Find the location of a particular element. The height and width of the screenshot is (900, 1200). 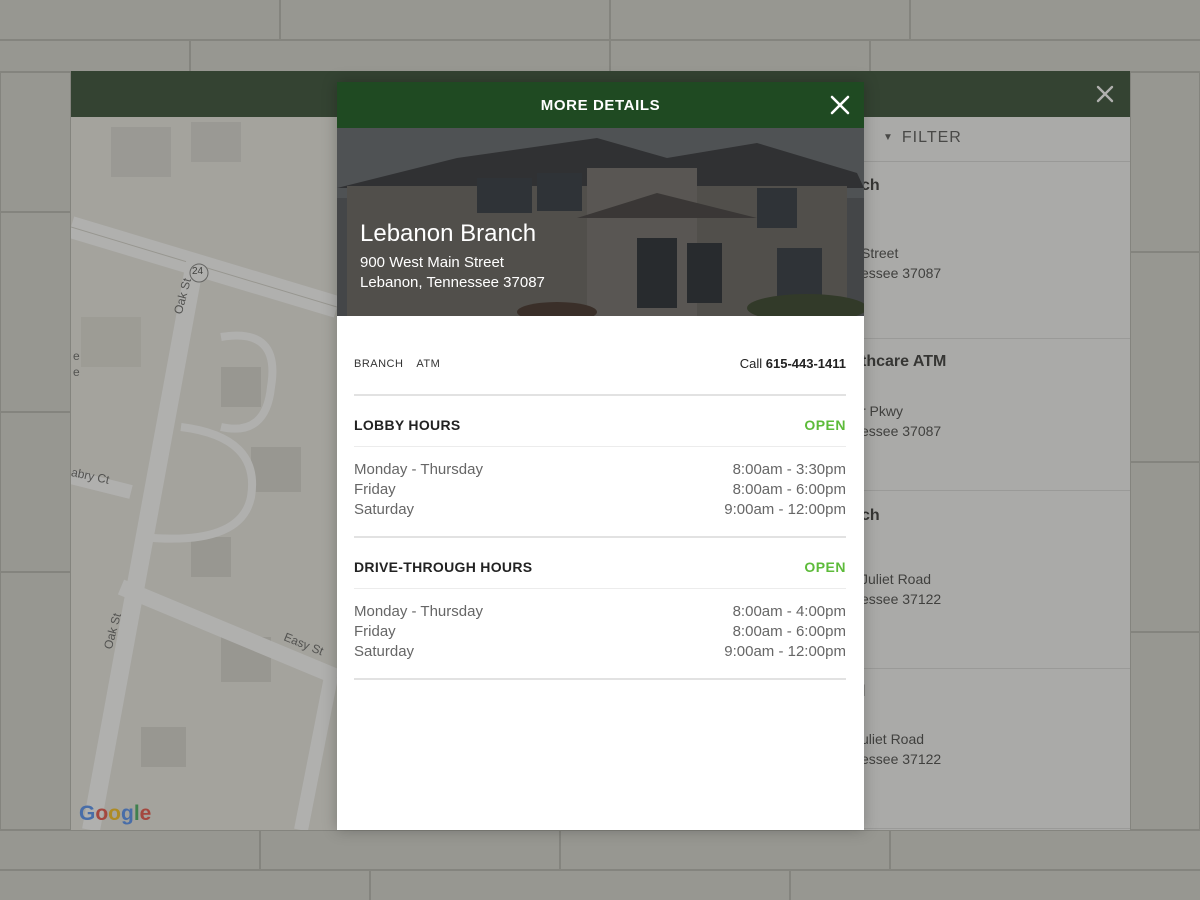

tag-branch: BRANCH is located at coordinates (378, 364).